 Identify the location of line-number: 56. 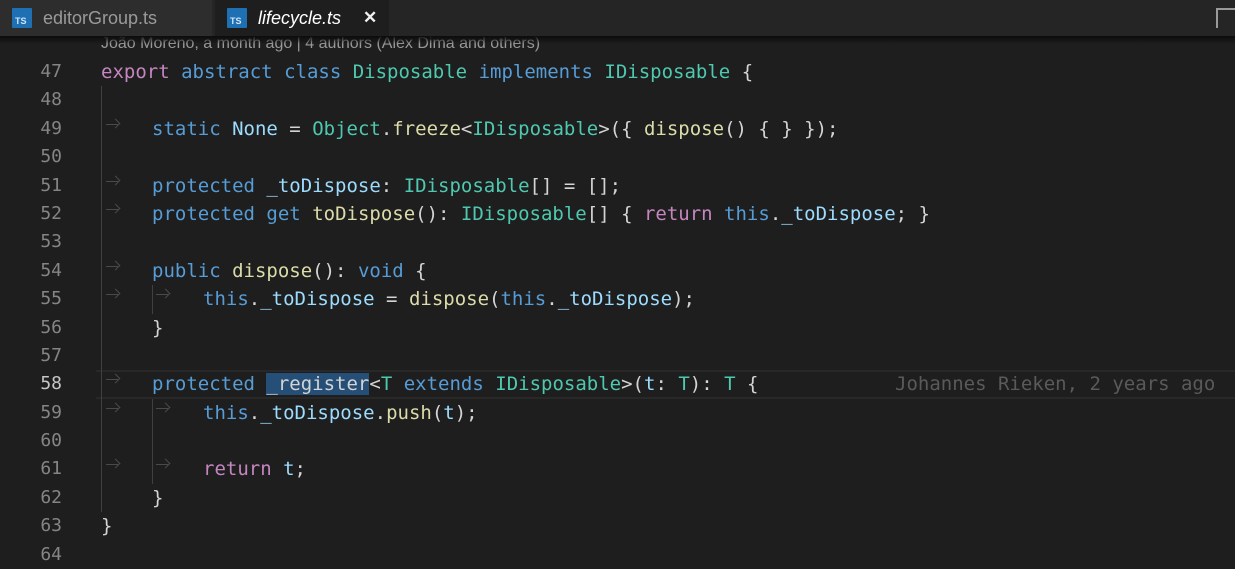
(51, 327).